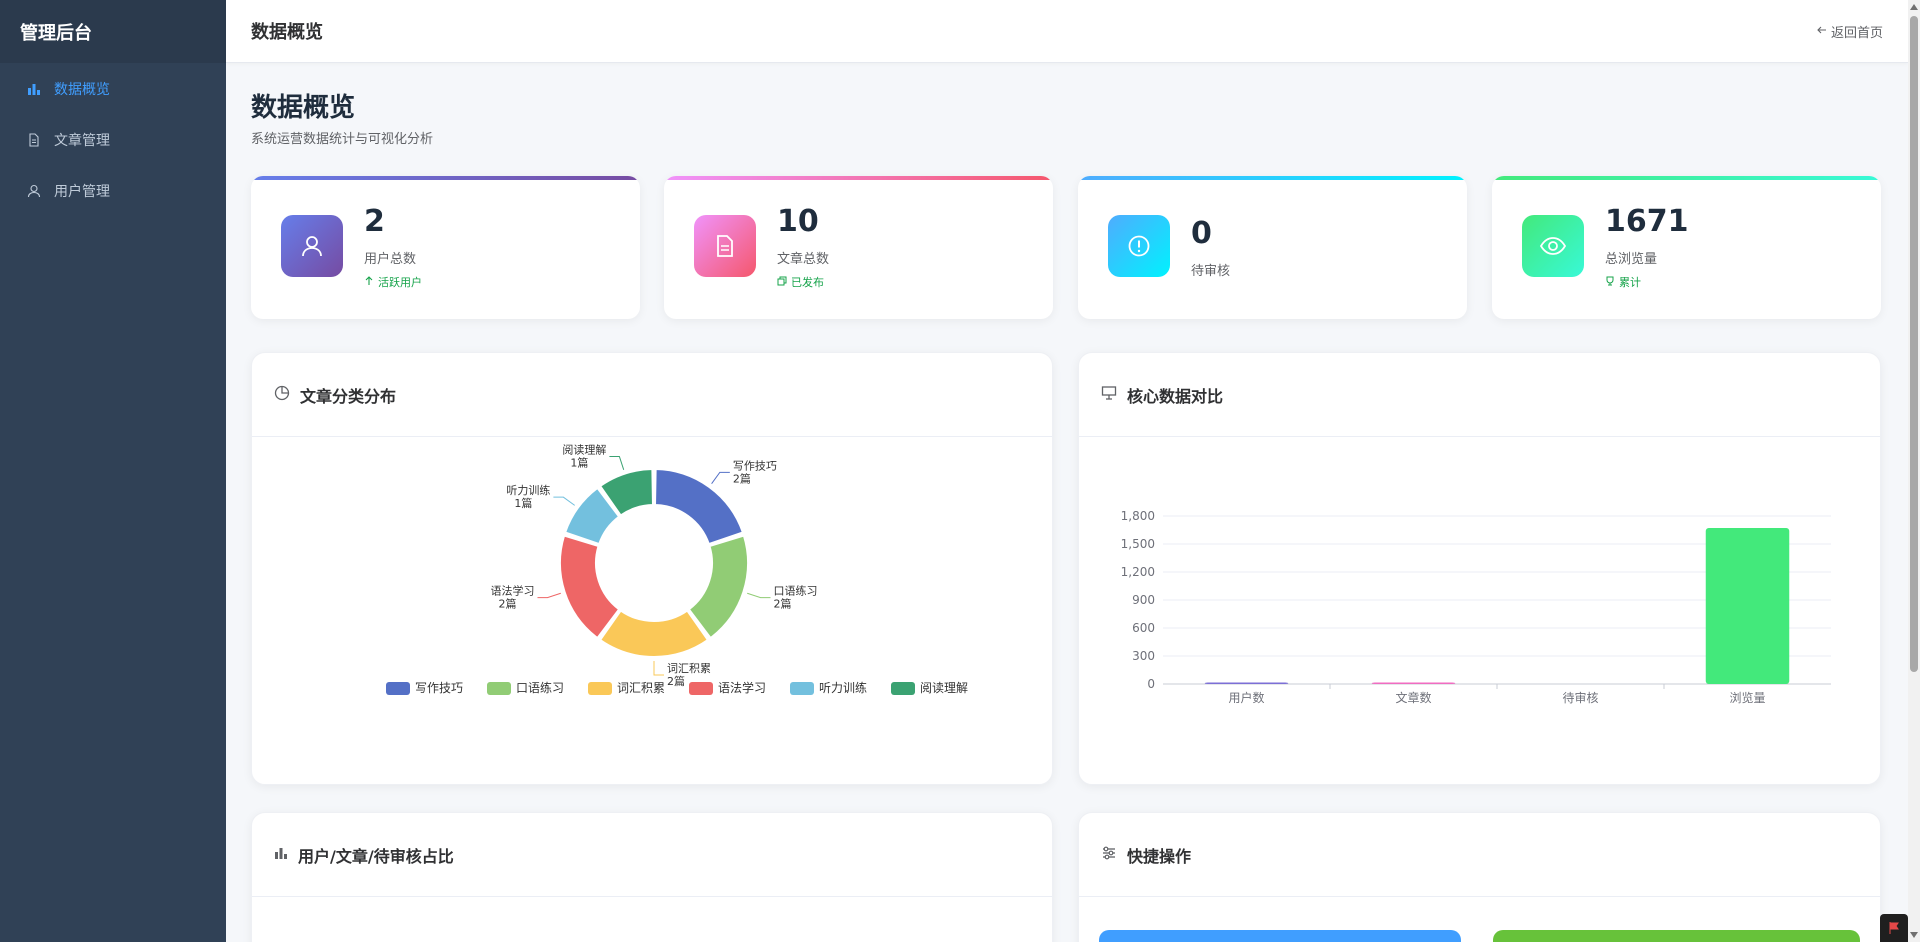  Describe the element at coordinates (1159, 856) in the screenshot. I see `panel-title: 快捷操作` at that location.